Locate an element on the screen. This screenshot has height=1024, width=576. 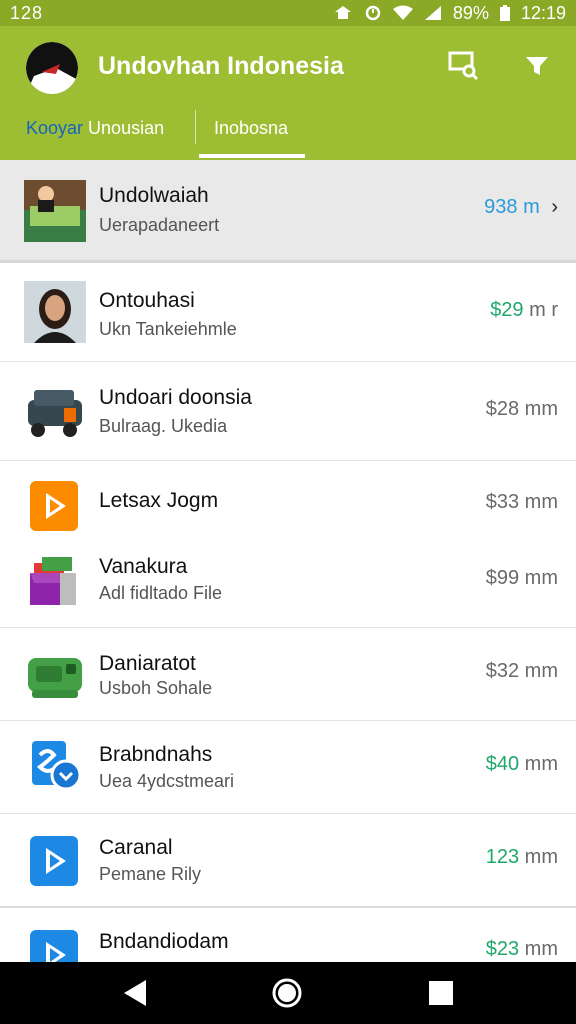
filter-button is located at coordinates (537, 65).